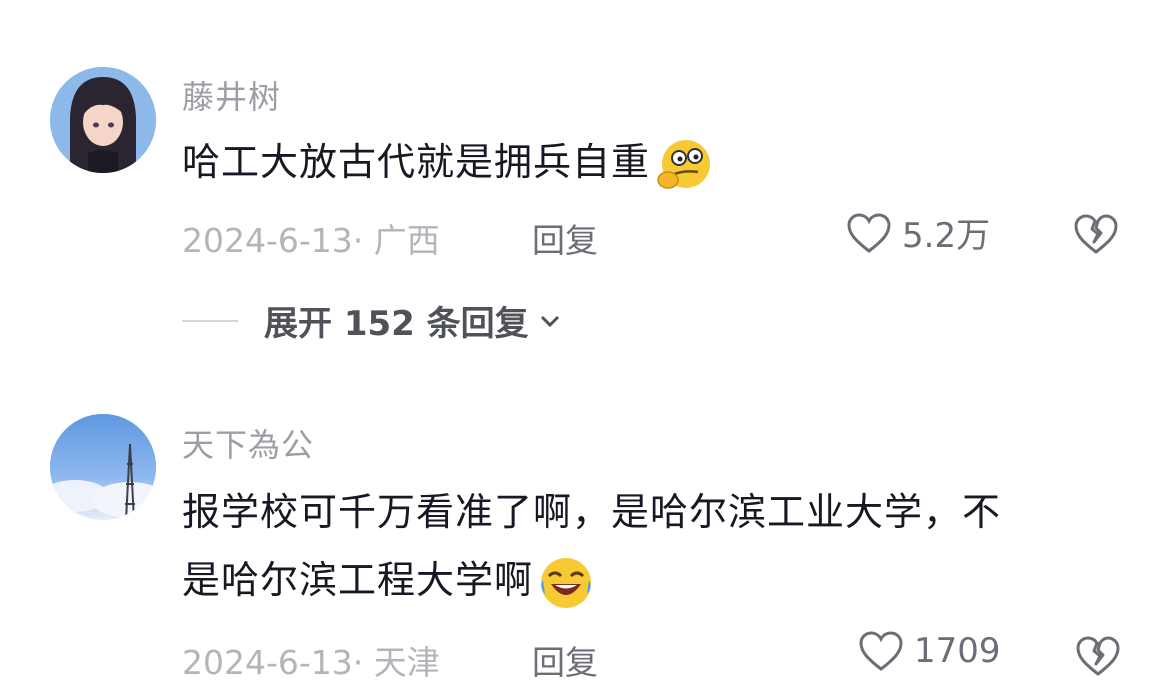 Image resolution: width=1170 pixels, height=697 pixels. Describe the element at coordinates (957, 651) in the screenshot. I see `like-count: 1709` at that location.